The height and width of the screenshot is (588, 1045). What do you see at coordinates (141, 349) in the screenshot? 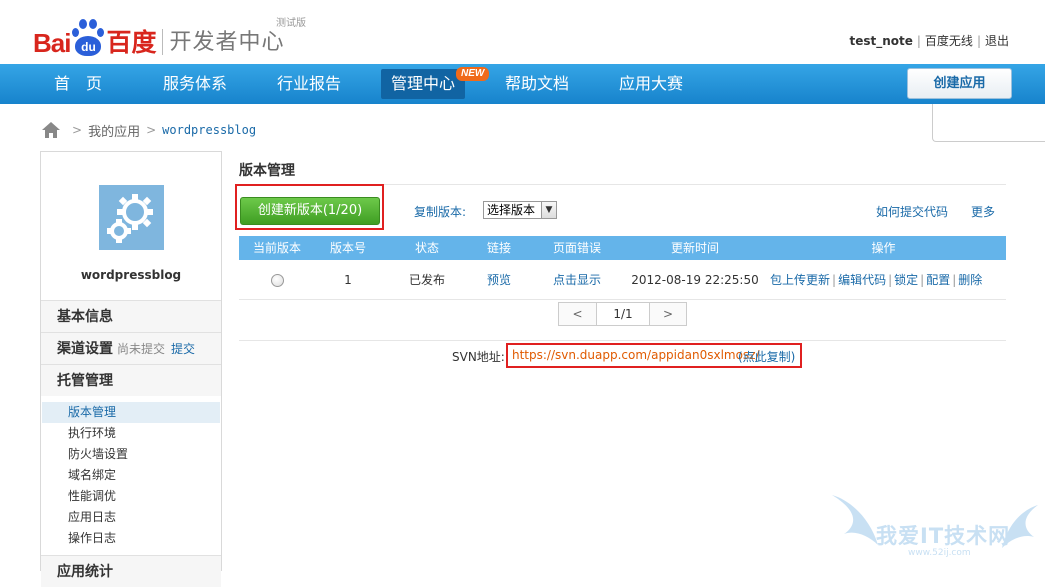
I see `channel-status-note: 尚未提交` at bounding box center [141, 349].